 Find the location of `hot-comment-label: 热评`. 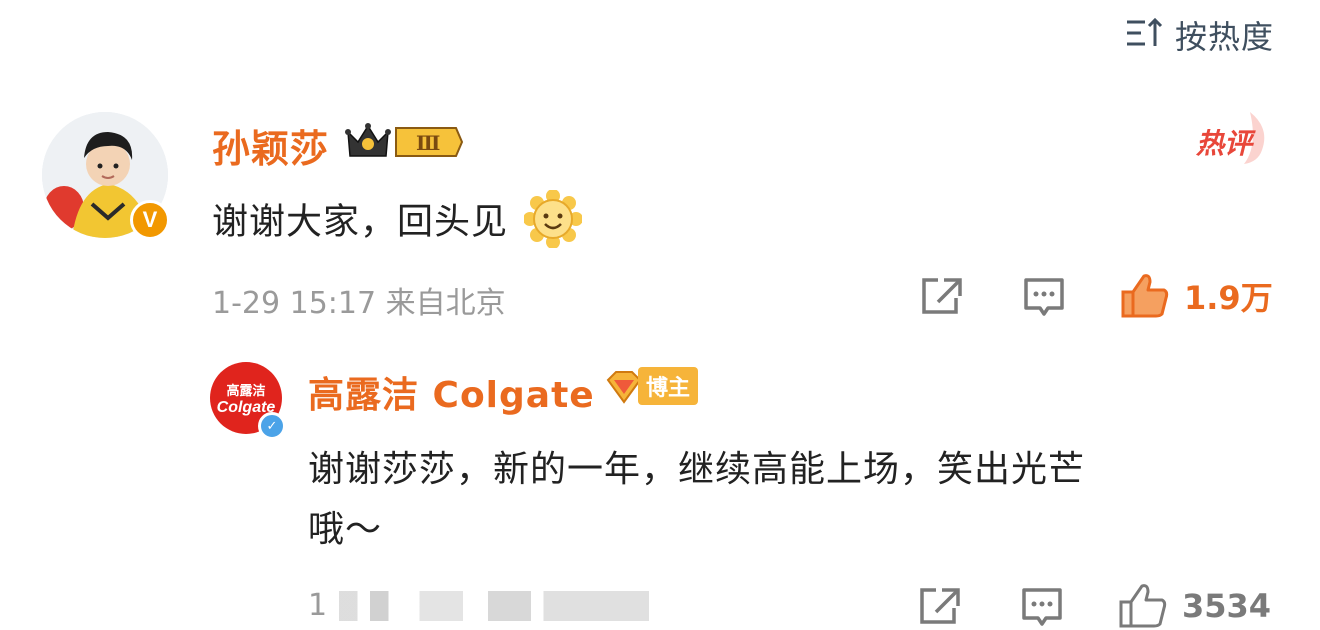

hot-comment-label: 热评 is located at coordinates (1224, 143).